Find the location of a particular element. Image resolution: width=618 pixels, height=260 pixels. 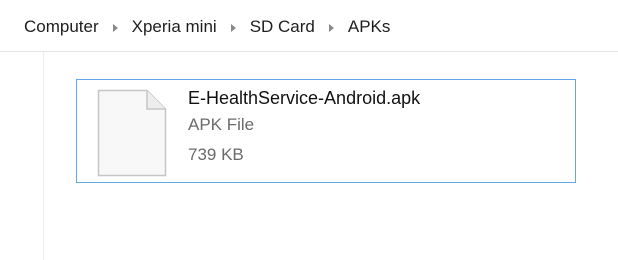

breadcrumb: Computer Xperia mini SD Card APKs is located at coordinates (207, 27).